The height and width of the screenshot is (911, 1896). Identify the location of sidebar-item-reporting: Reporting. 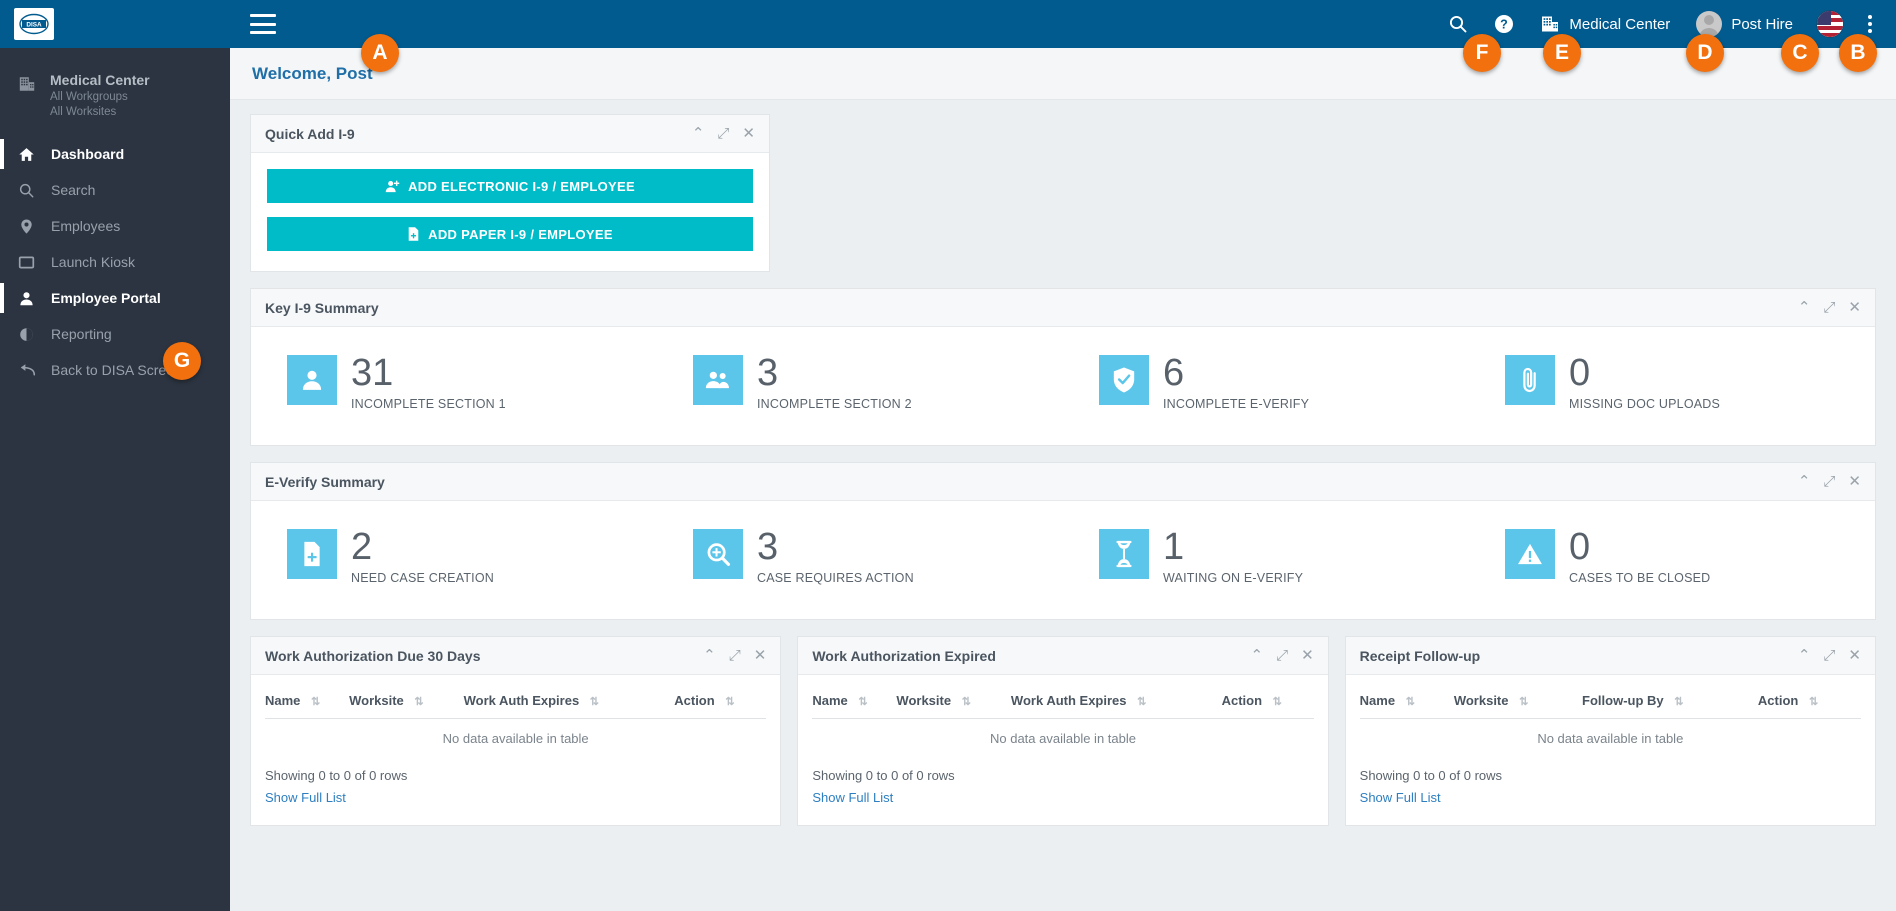
(115, 334).